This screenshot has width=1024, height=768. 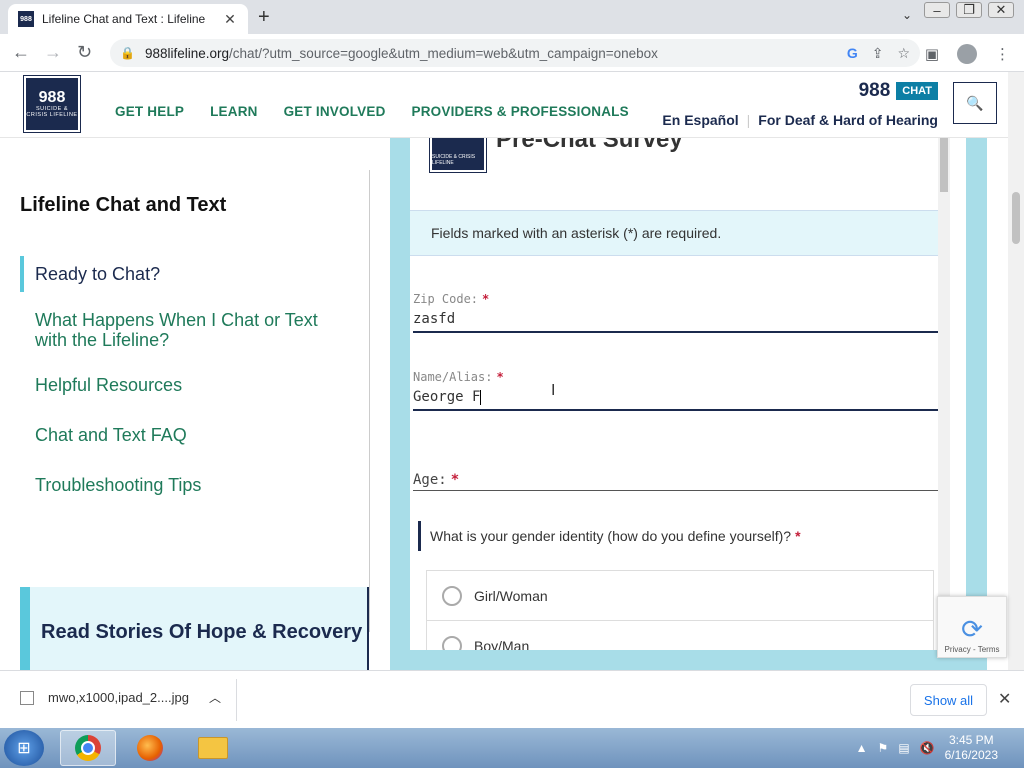 What do you see at coordinates (27, 697) in the screenshot?
I see `image-file-icon` at bounding box center [27, 697].